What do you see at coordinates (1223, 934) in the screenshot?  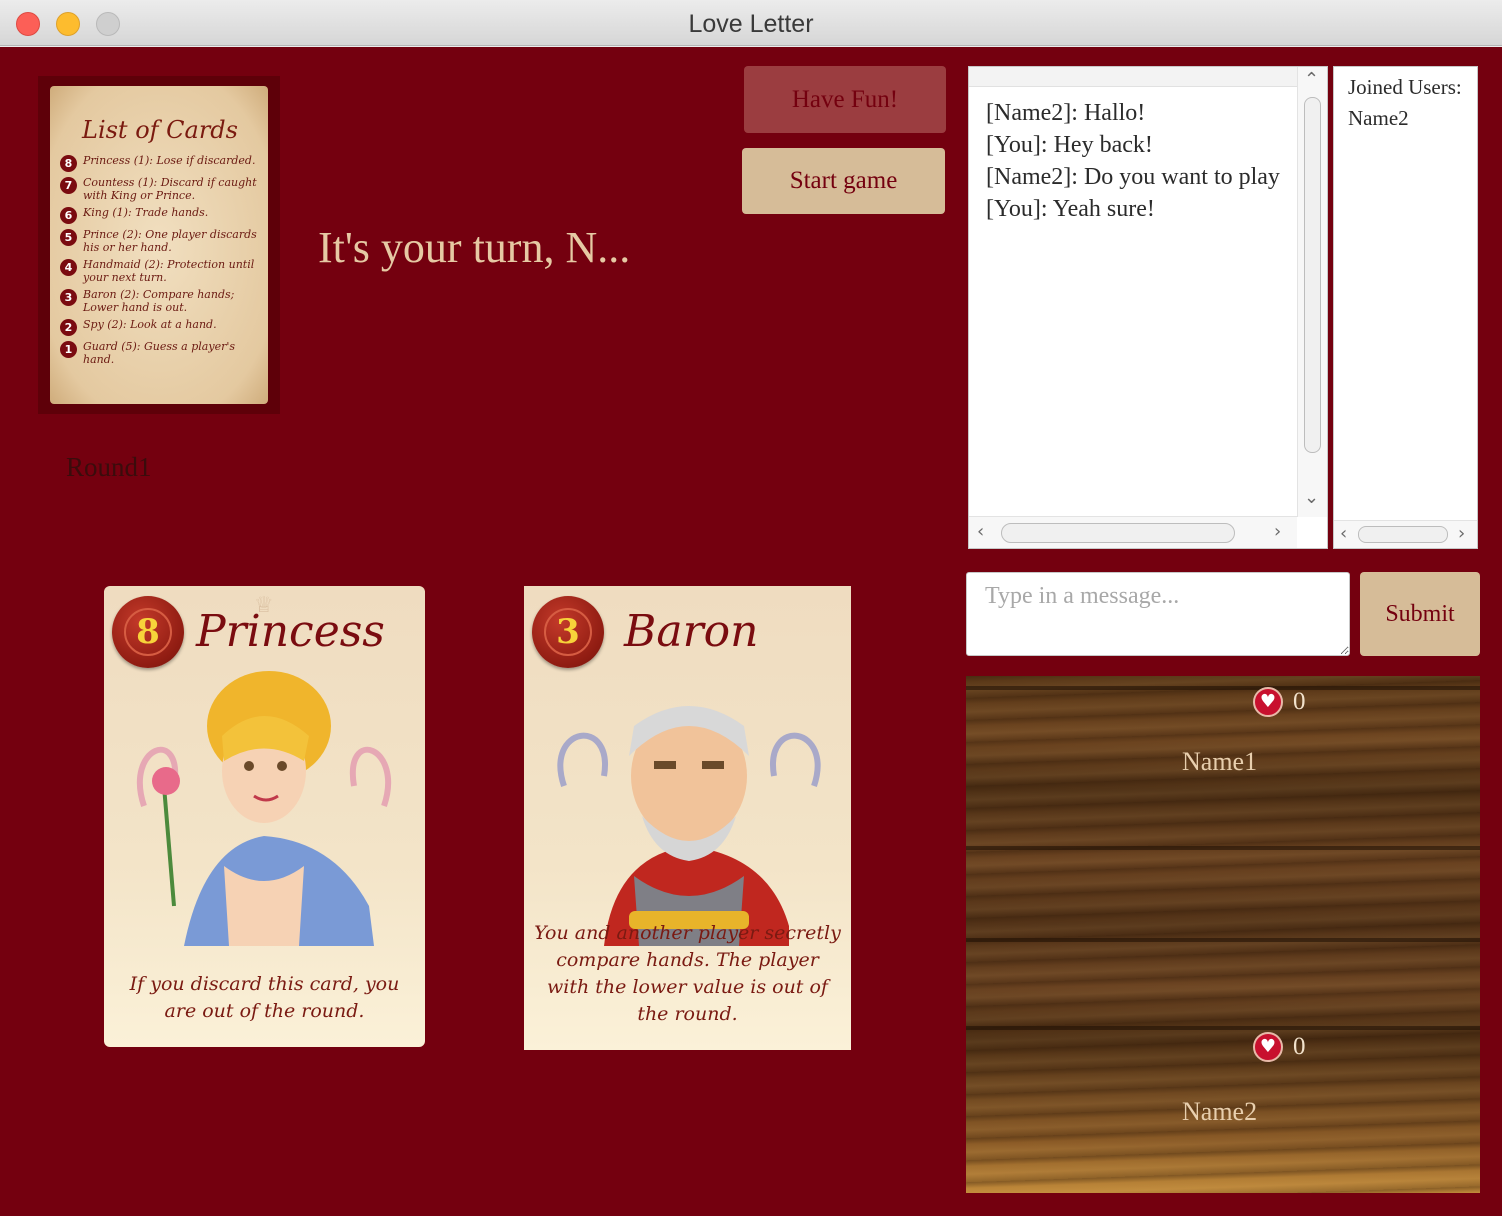 I see `player-board: ♥ 0 Name1 ♥ 0 Name2` at bounding box center [1223, 934].